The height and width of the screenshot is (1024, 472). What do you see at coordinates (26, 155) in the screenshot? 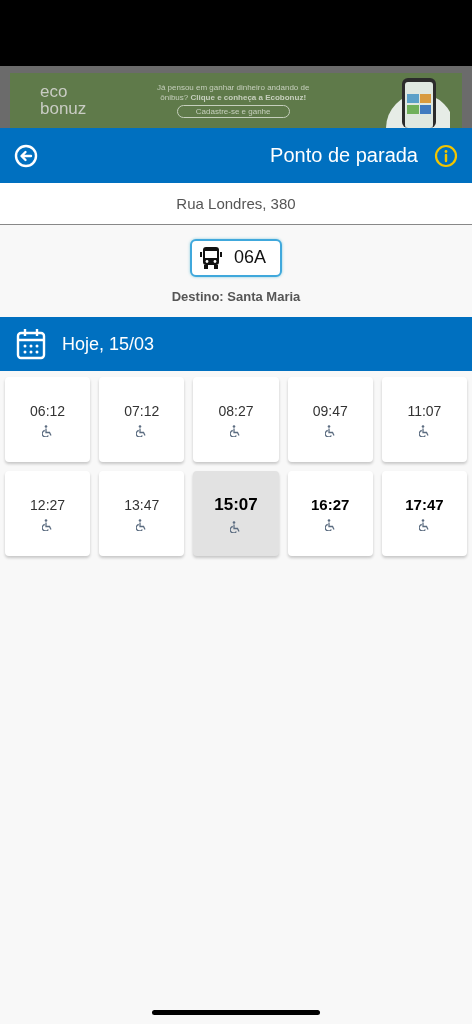
I see `back-icon` at bounding box center [26, 155].